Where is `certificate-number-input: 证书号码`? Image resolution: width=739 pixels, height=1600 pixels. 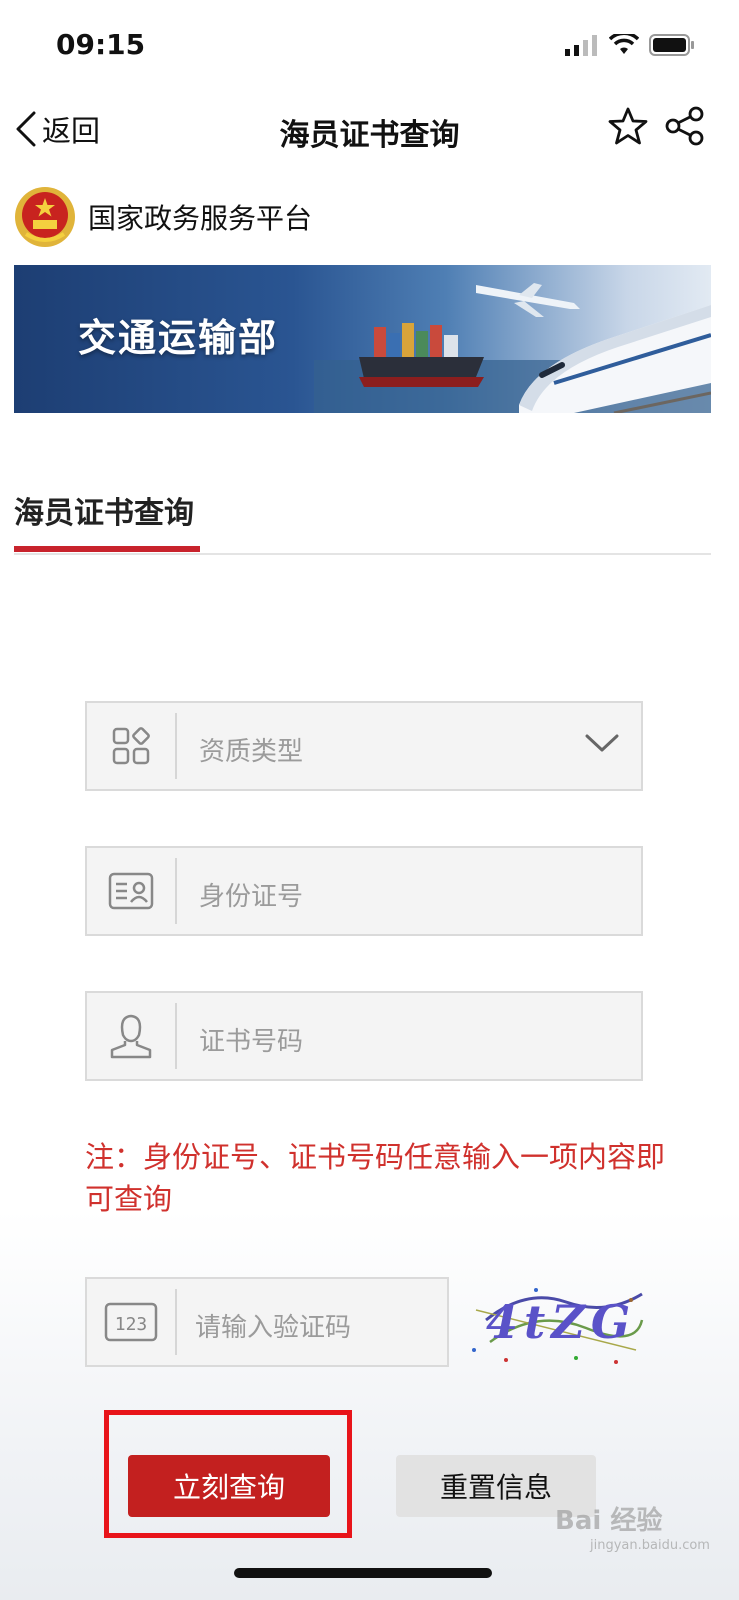
certificate-number-input: 证书号码 is located at coordinates (364, 1036).